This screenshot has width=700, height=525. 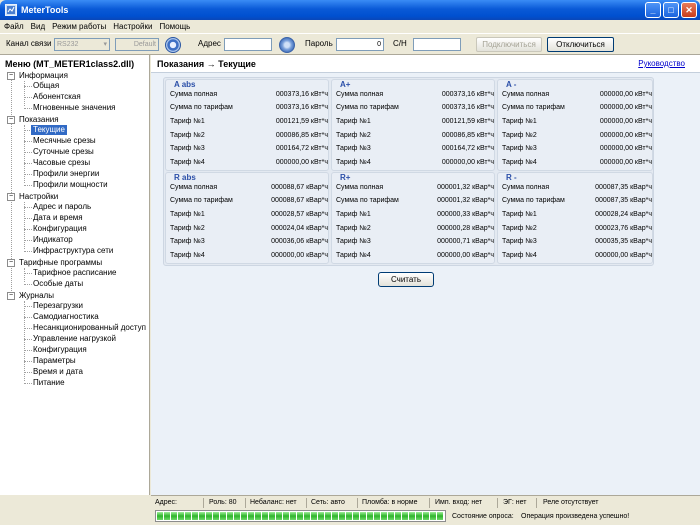 I want to click on status-seal: Пломба: в норме, so click(x=390, y=502).